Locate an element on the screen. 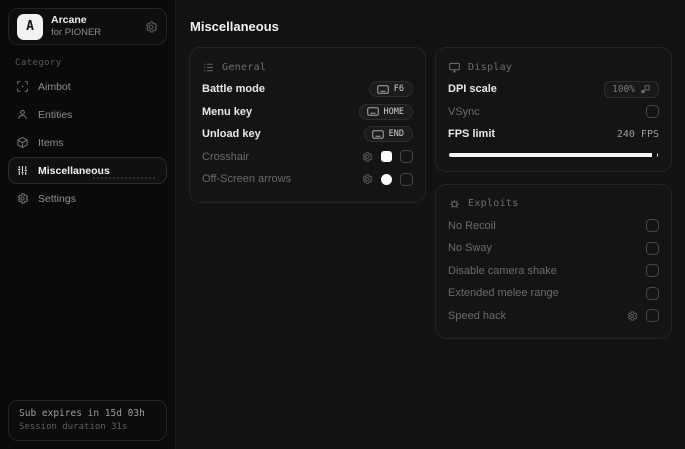 The image size is (685, 449). no-sway-row: No Sway is located at coordinates (553, 248).